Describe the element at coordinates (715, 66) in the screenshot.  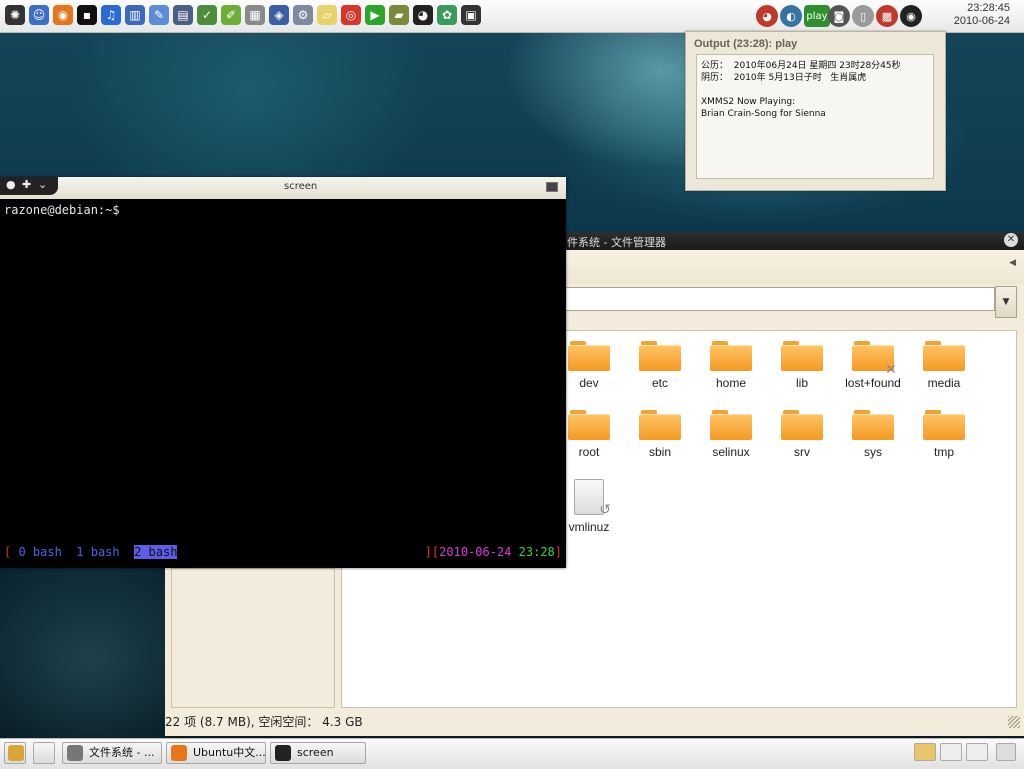
I see `gregorian-label: 公历：` at that location.